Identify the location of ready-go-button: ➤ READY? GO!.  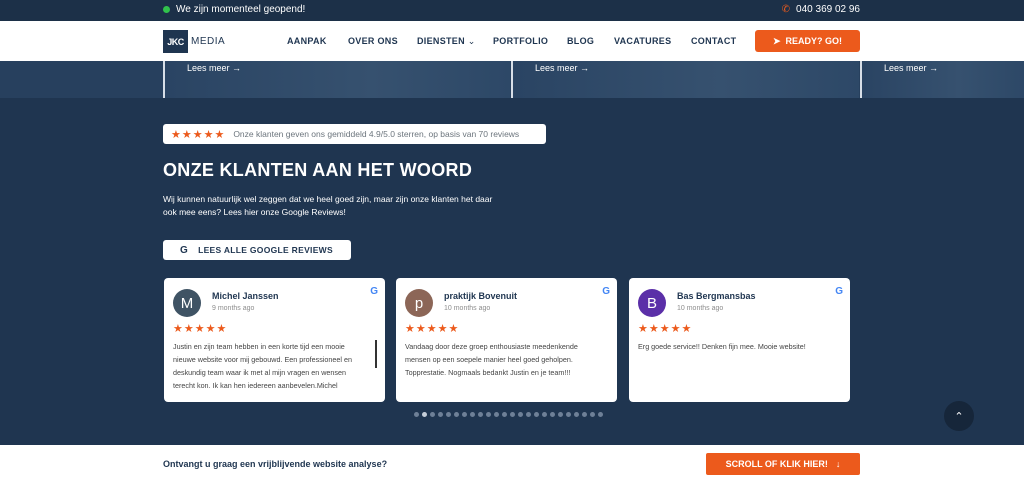
(807, 41).